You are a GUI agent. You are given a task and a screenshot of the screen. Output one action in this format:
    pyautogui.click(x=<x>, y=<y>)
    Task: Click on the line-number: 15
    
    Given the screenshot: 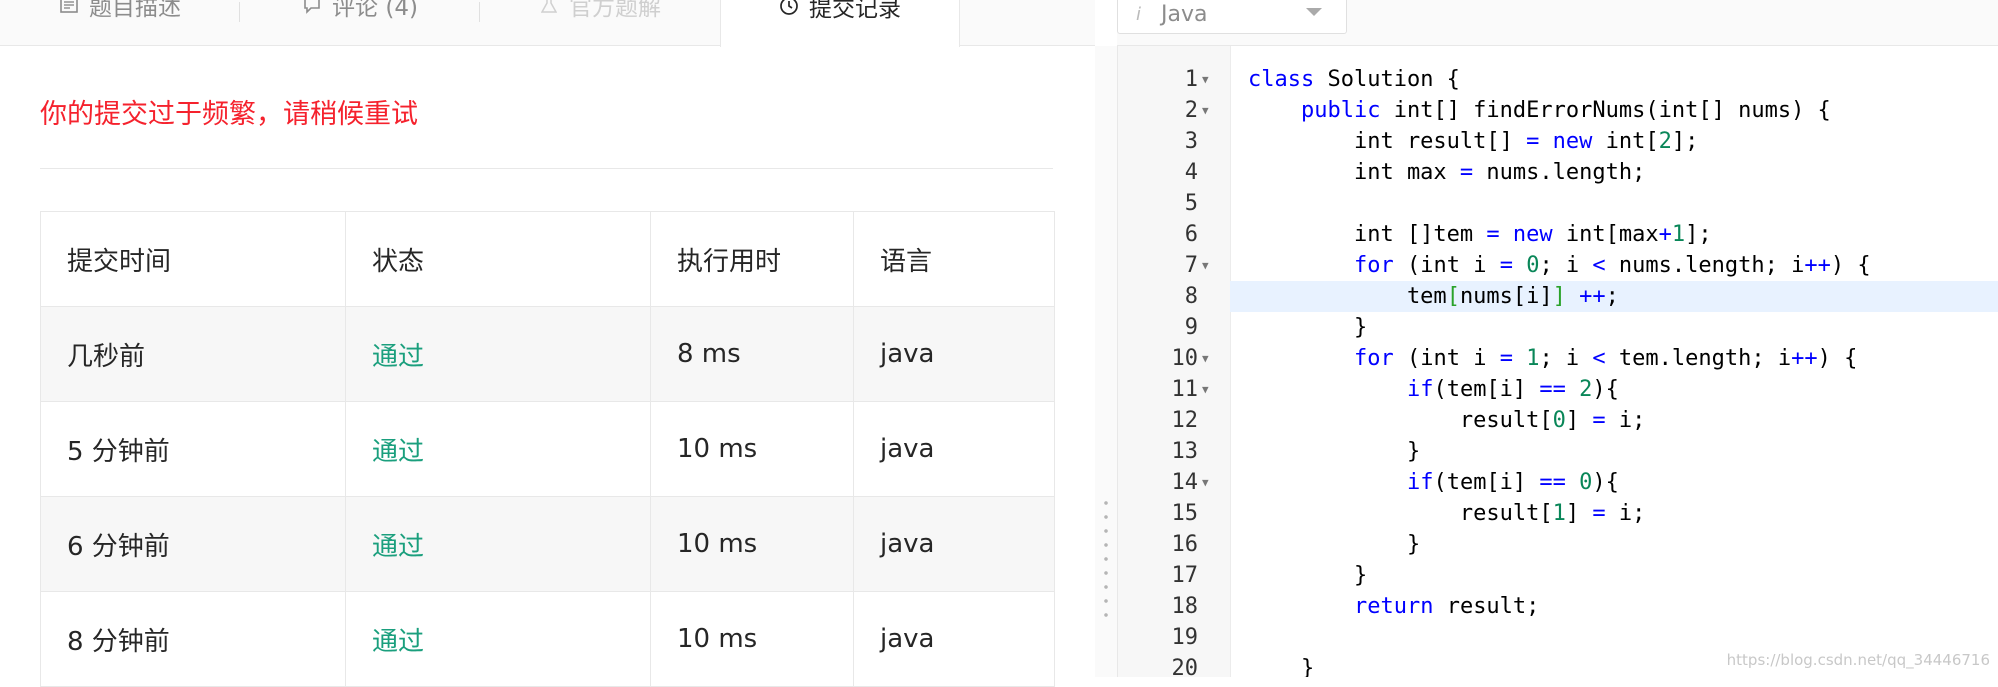 What is the action you would take?
    pyautogui.click(x=1185, y=513)
    